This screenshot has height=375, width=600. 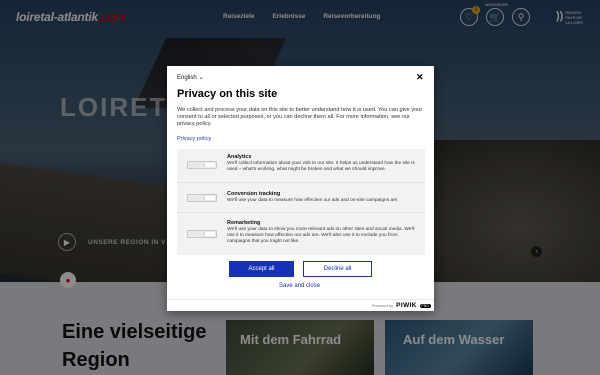 I want to click on consent-title: Privacy on this site, so click(x=227, y=94).